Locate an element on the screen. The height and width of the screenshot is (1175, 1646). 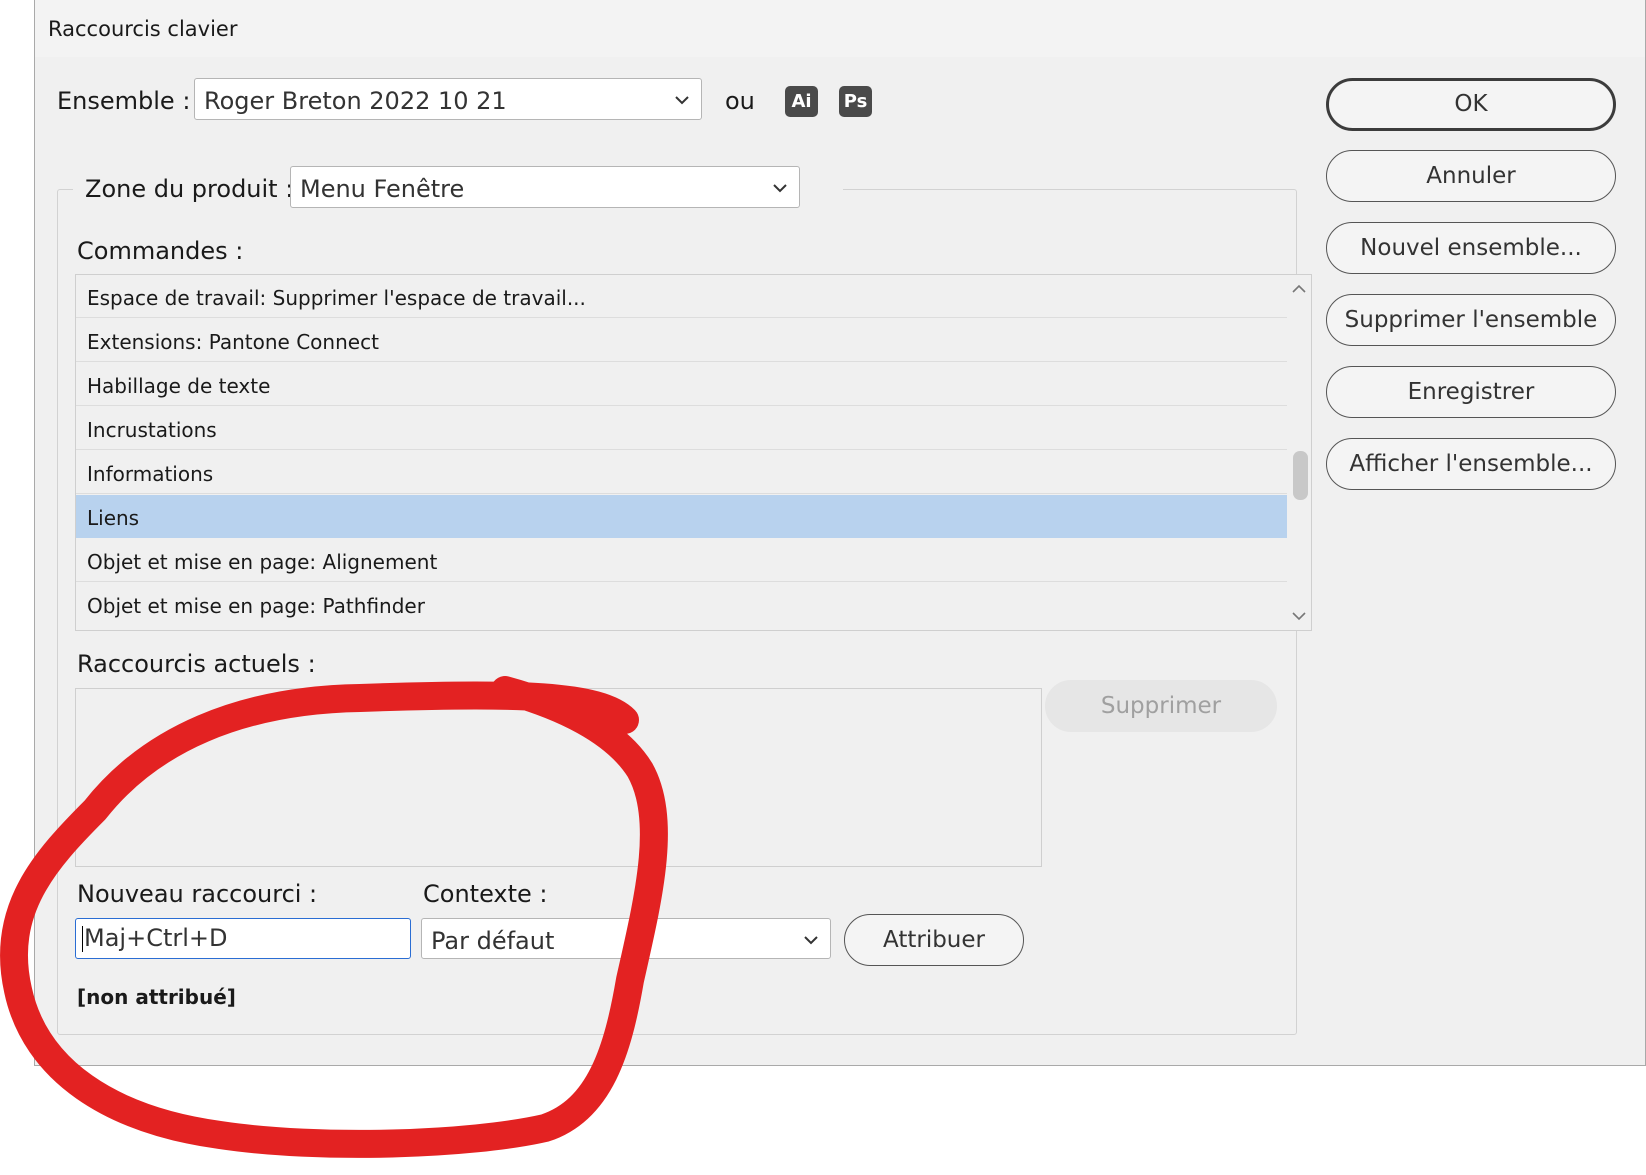
context-select: Par défaut is located at coordinates (626, 938).